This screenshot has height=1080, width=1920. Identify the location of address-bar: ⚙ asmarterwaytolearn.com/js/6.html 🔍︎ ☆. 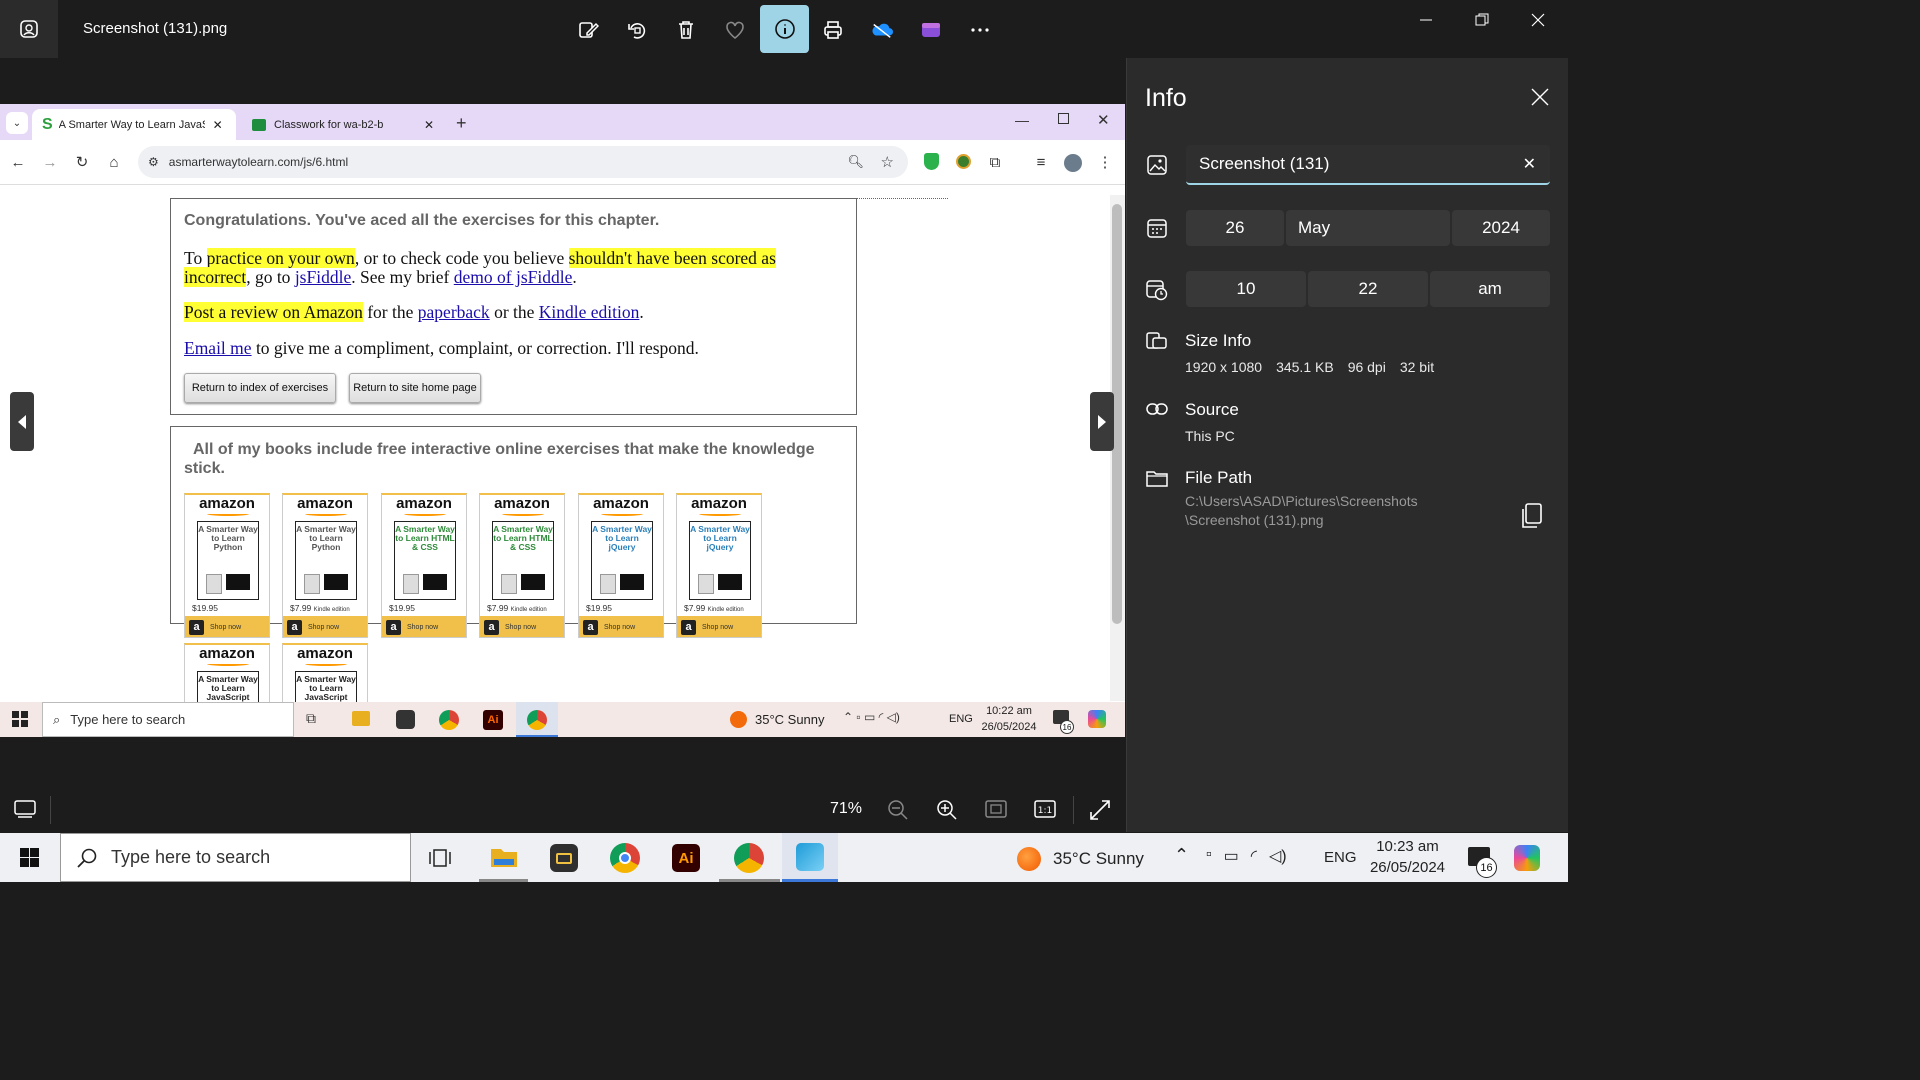
(523, 162).